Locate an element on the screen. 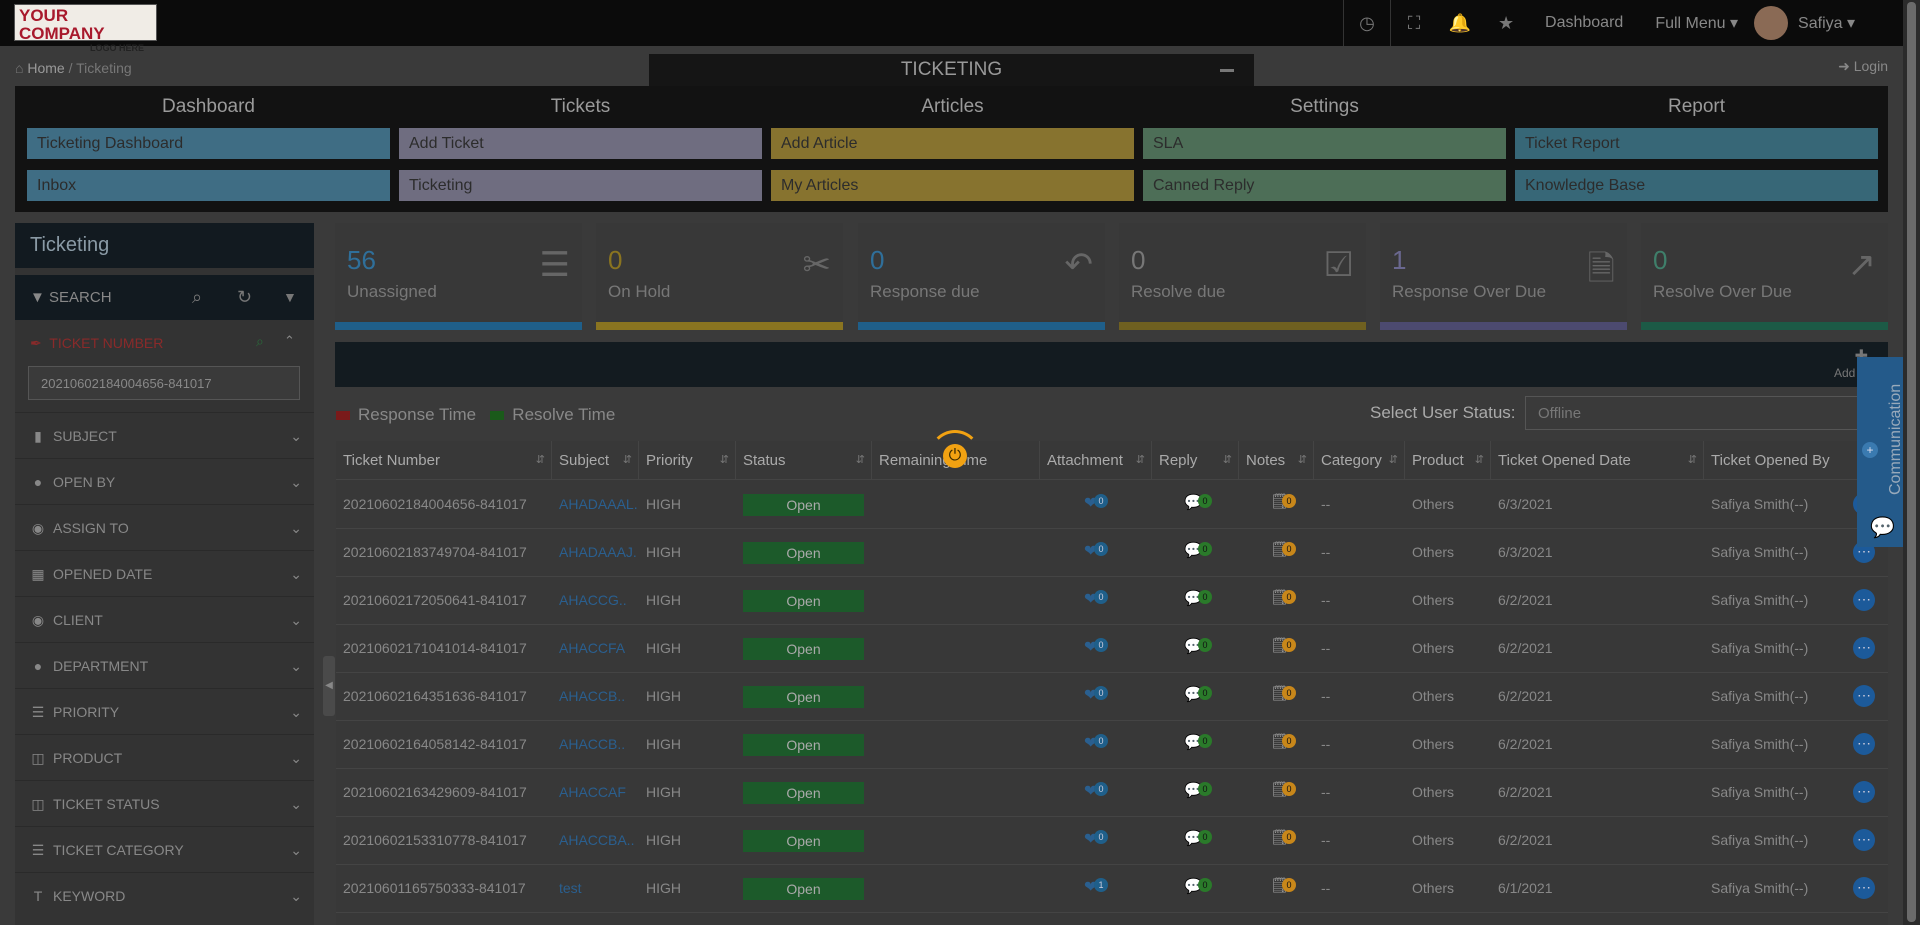 This screenshot has height=925, width=1920. star-icon: ★ is located at coordinates (1506, 23).